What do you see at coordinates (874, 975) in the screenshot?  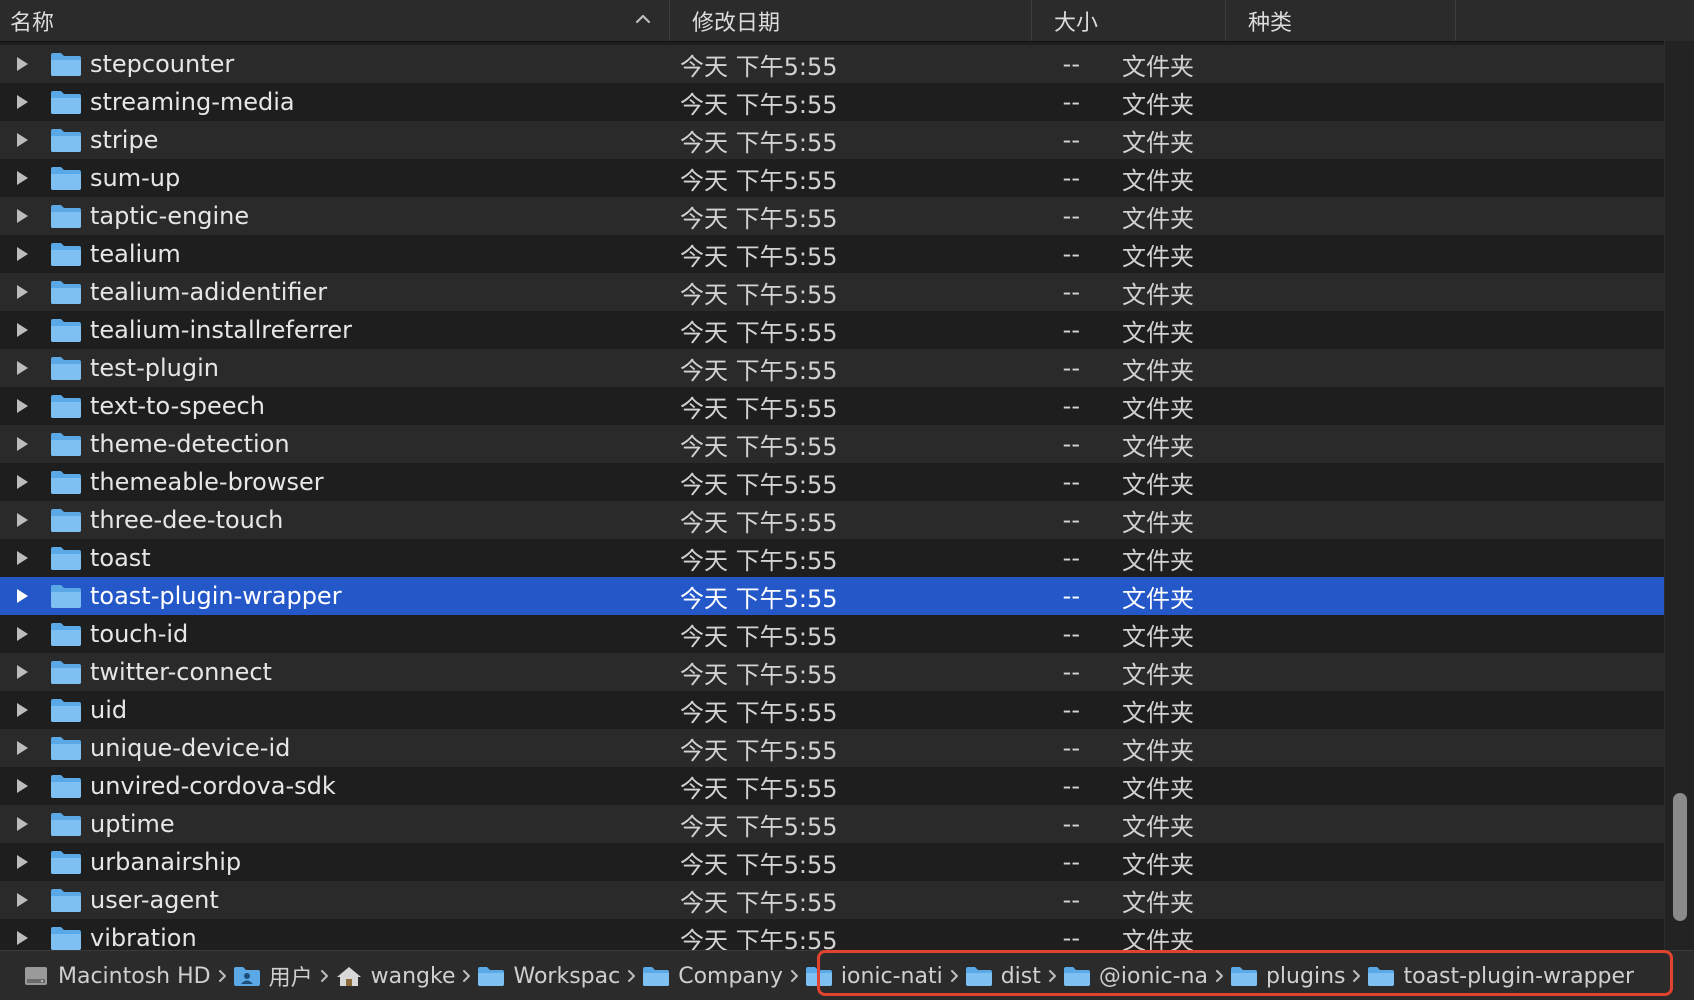 I see `path-crumb: ionic-nati` at bounding box center [874, 975].